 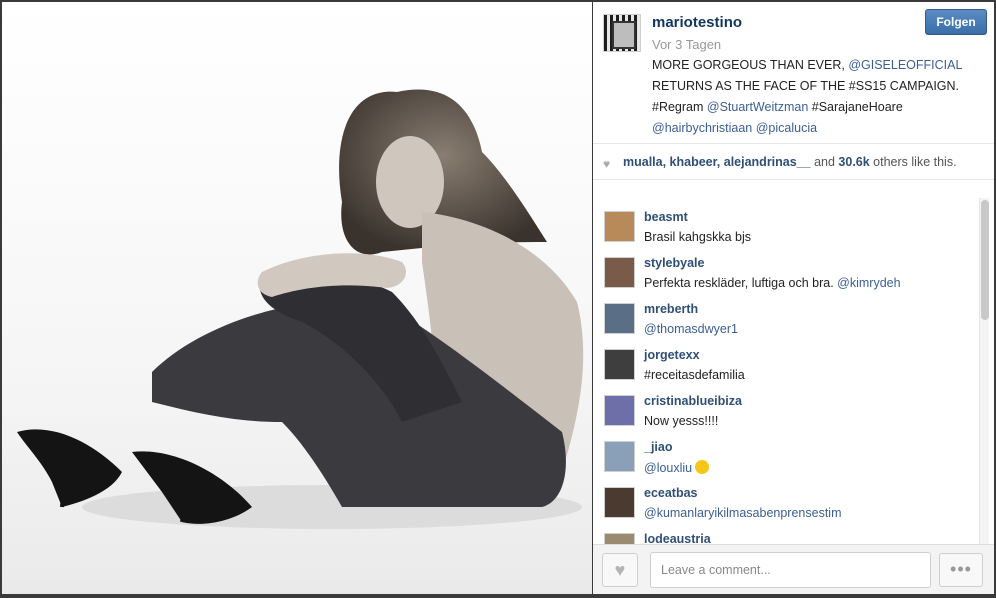 I want to click on author-username: mariotestino, so click(x=697, y=22).